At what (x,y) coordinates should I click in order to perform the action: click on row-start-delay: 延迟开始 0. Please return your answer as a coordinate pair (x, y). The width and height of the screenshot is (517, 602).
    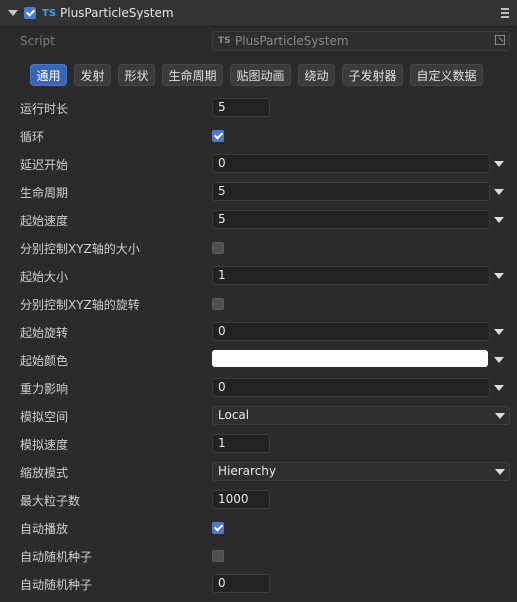
    Looking at the image, I should click on (258, 164).